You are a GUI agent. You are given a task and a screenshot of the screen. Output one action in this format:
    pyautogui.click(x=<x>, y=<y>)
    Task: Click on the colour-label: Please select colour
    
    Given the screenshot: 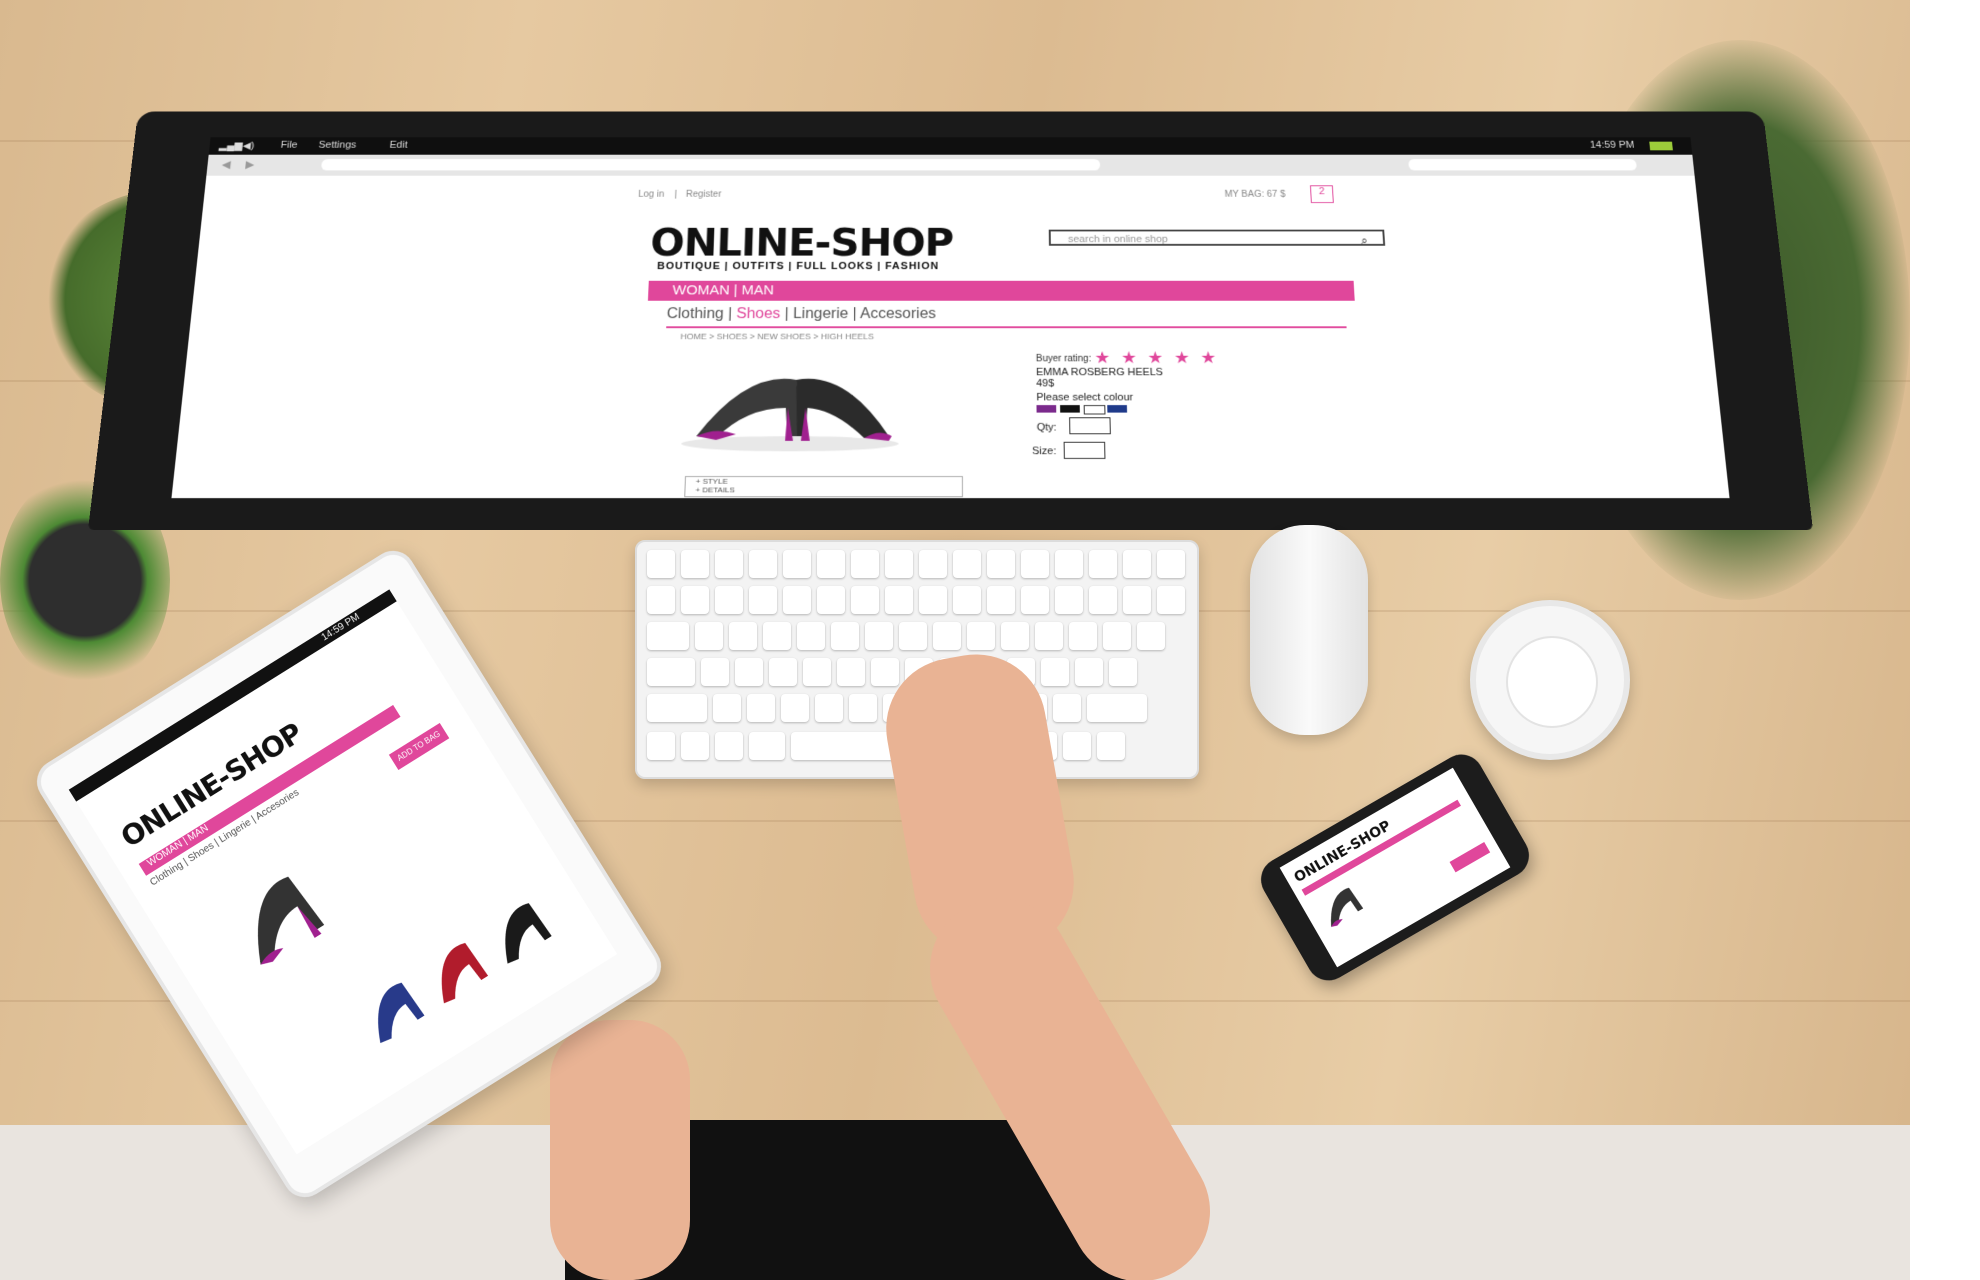 What is the action you would take?
    pyautogui.click(x=1085, y=397)
    